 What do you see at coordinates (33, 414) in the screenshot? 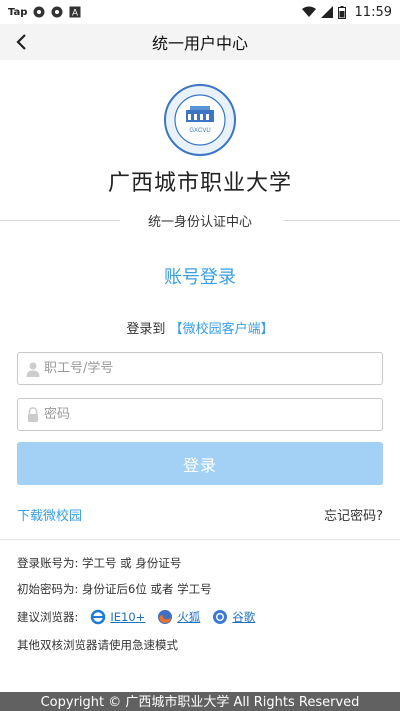
I see `lock-icon` at bounding box center [33, 414].